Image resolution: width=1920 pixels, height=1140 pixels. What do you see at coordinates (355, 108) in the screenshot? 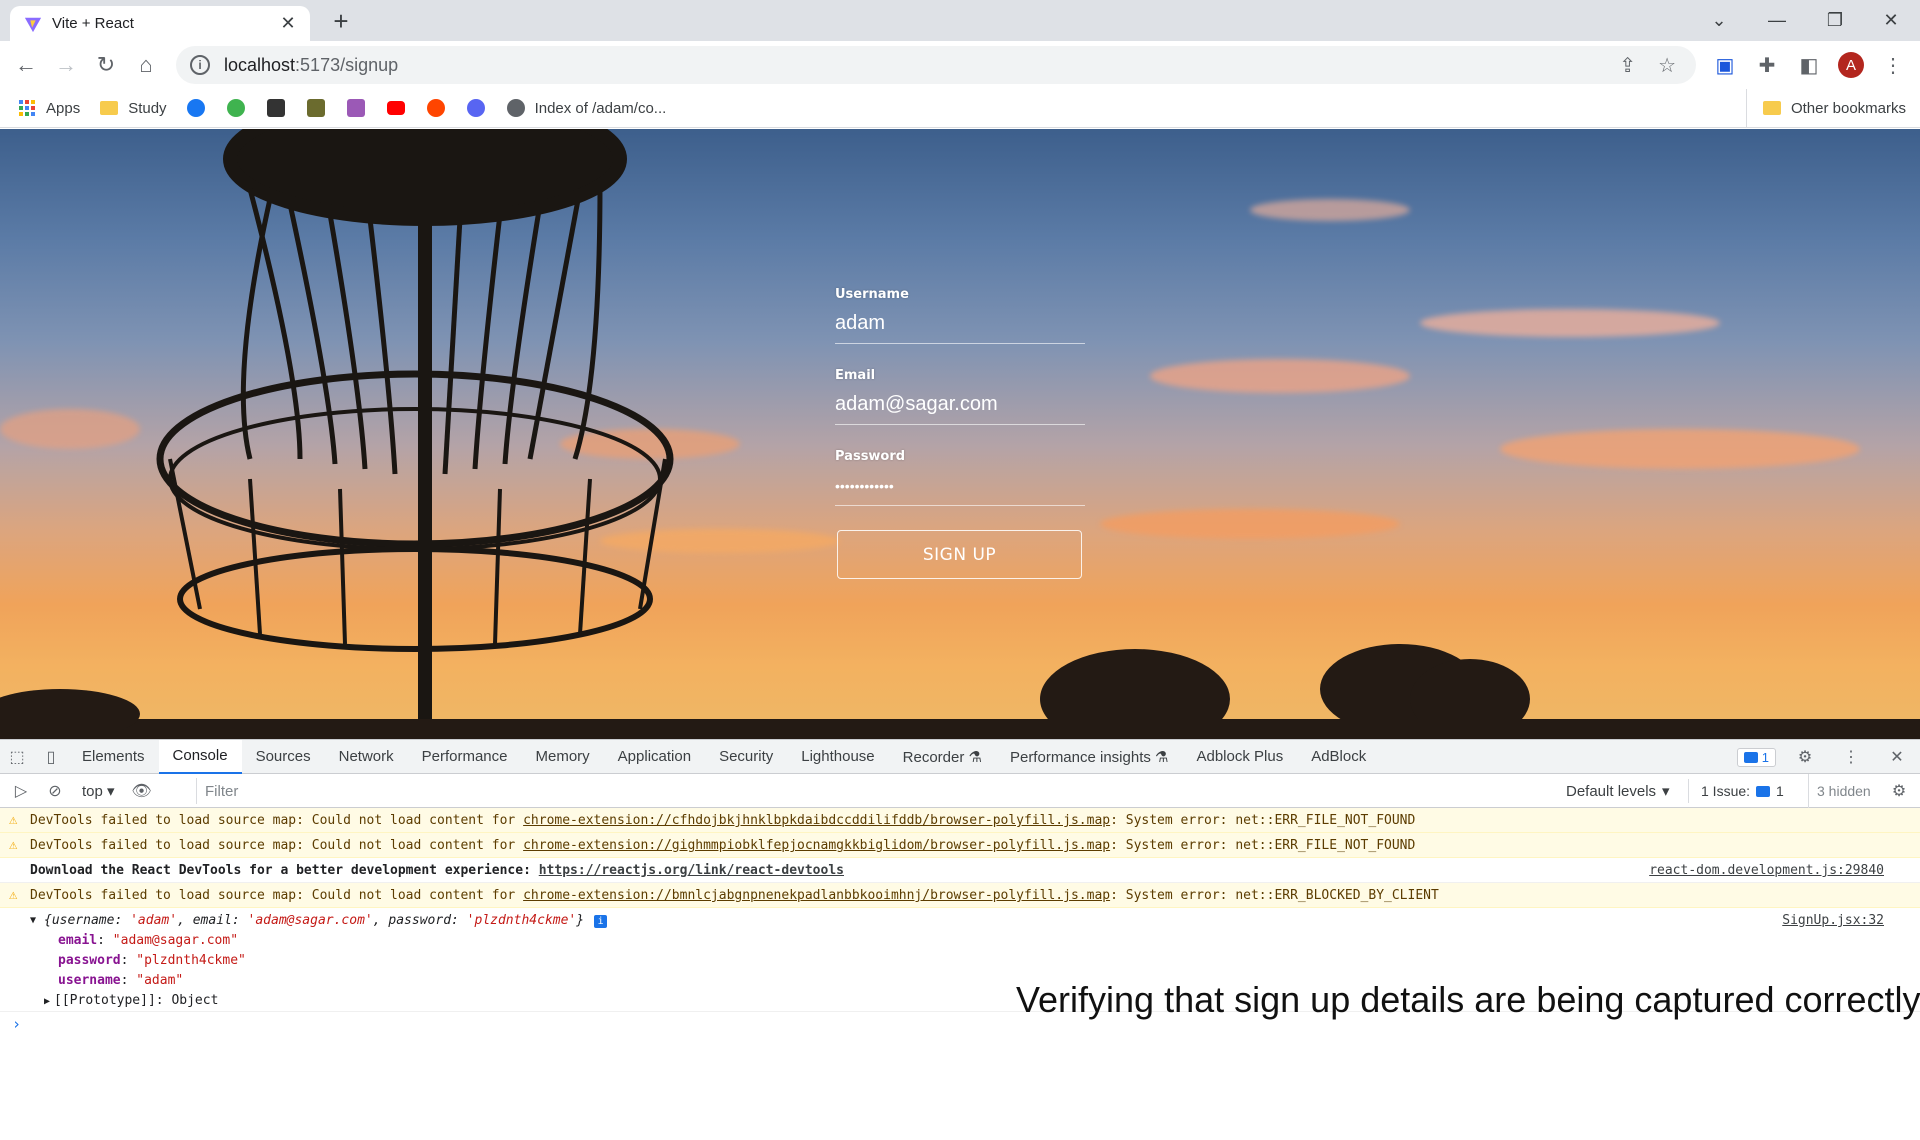
I see `s-icon` at bounding box center [355, 108].